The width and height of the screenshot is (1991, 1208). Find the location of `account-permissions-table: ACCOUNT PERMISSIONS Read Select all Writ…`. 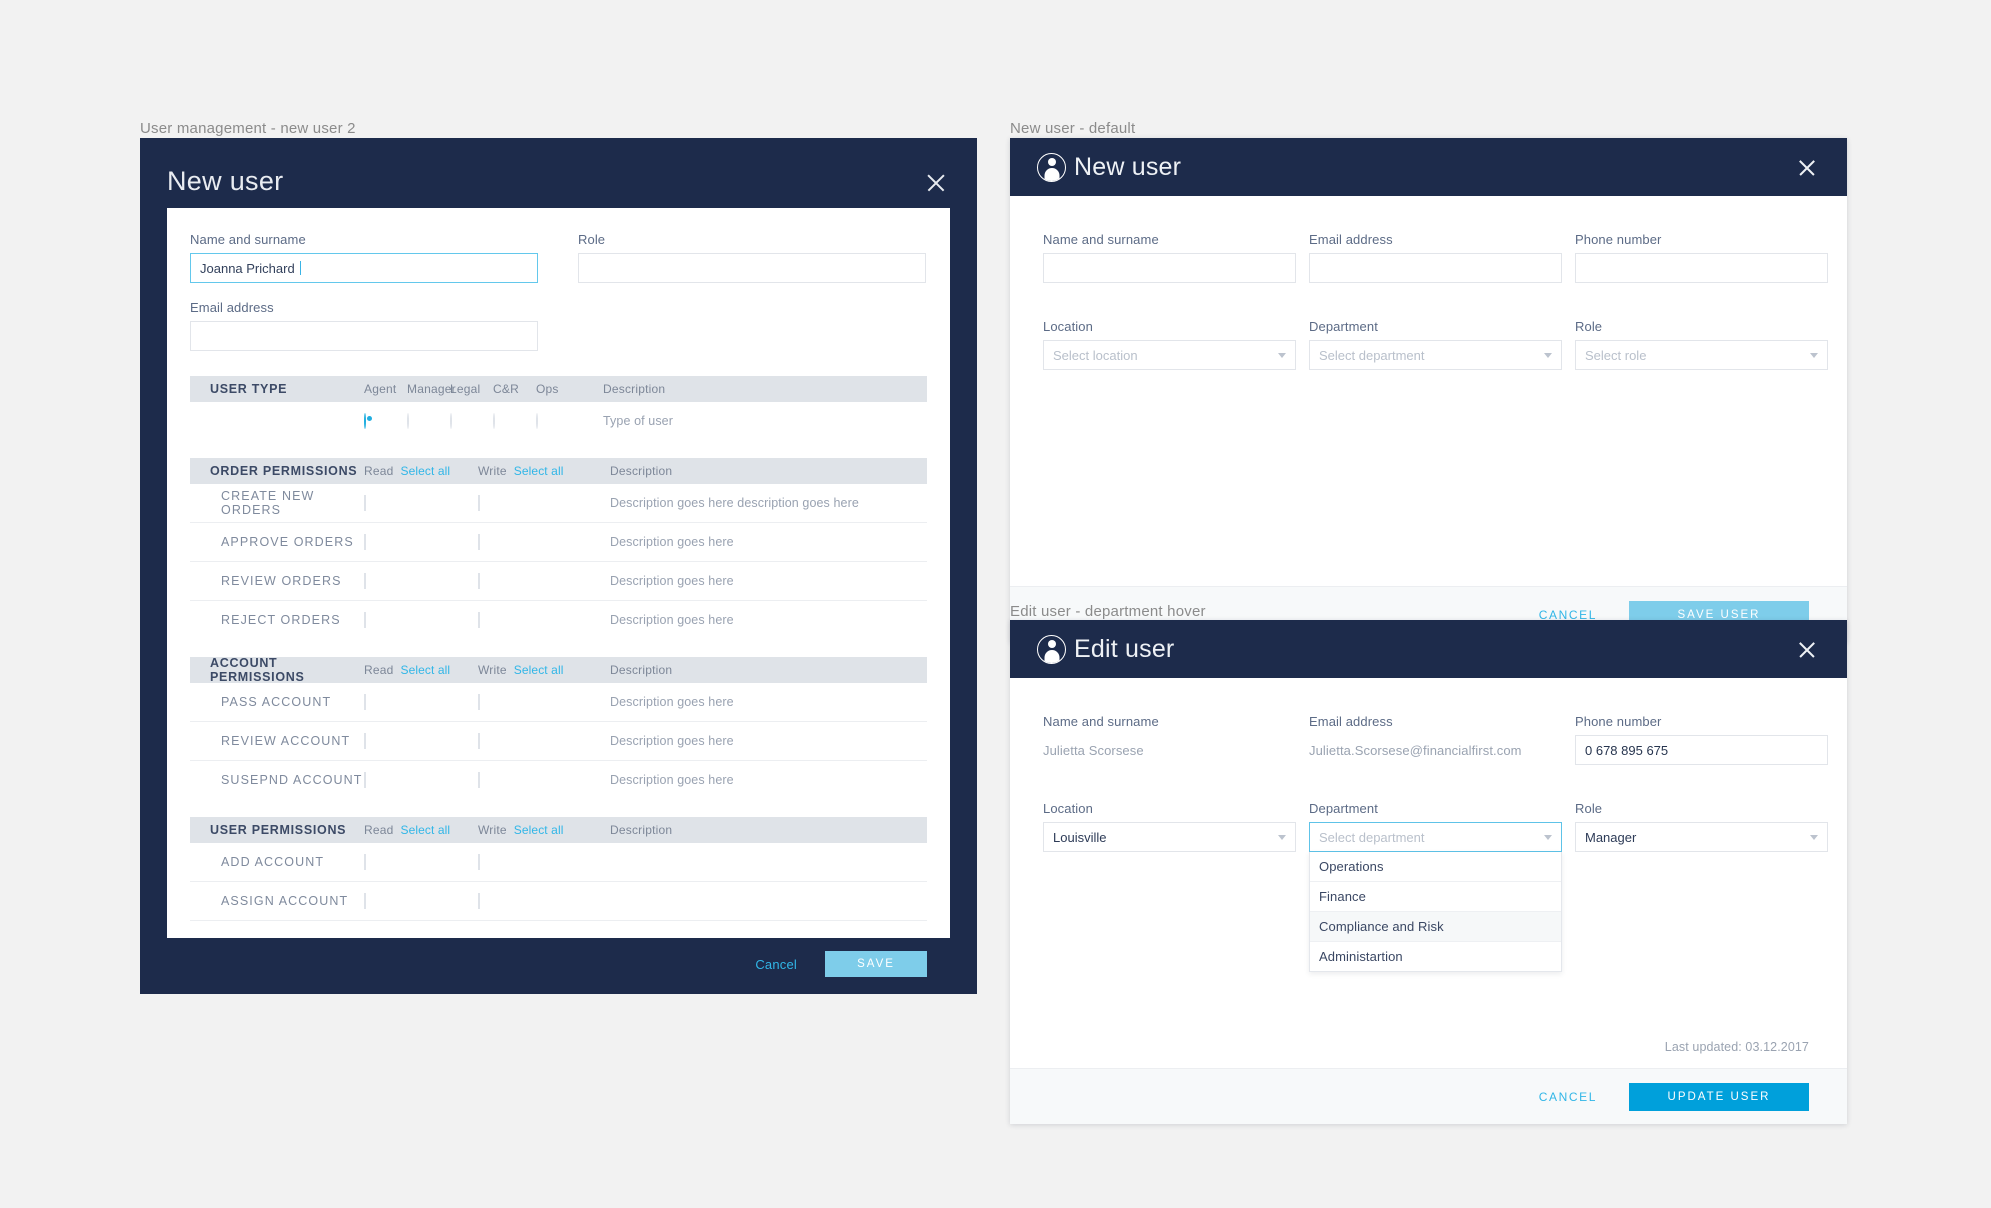

account-permissions-table: ACCOUNT PERMISSIONS Read Select all Writ… is located at coordinates (558, 727).